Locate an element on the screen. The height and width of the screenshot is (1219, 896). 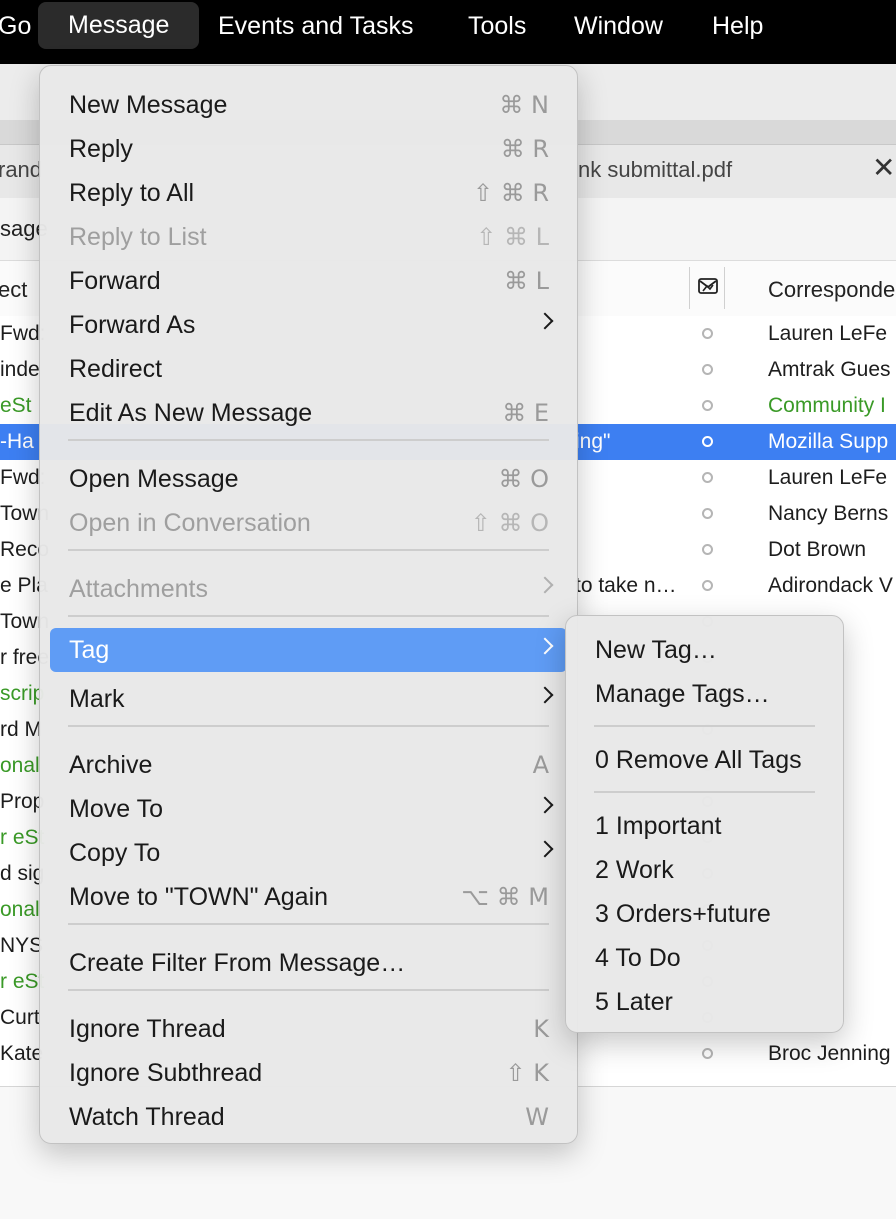
tag-item-0-remove-all-tags: 0 Remove All Tags is located at coordinates (704, 760).